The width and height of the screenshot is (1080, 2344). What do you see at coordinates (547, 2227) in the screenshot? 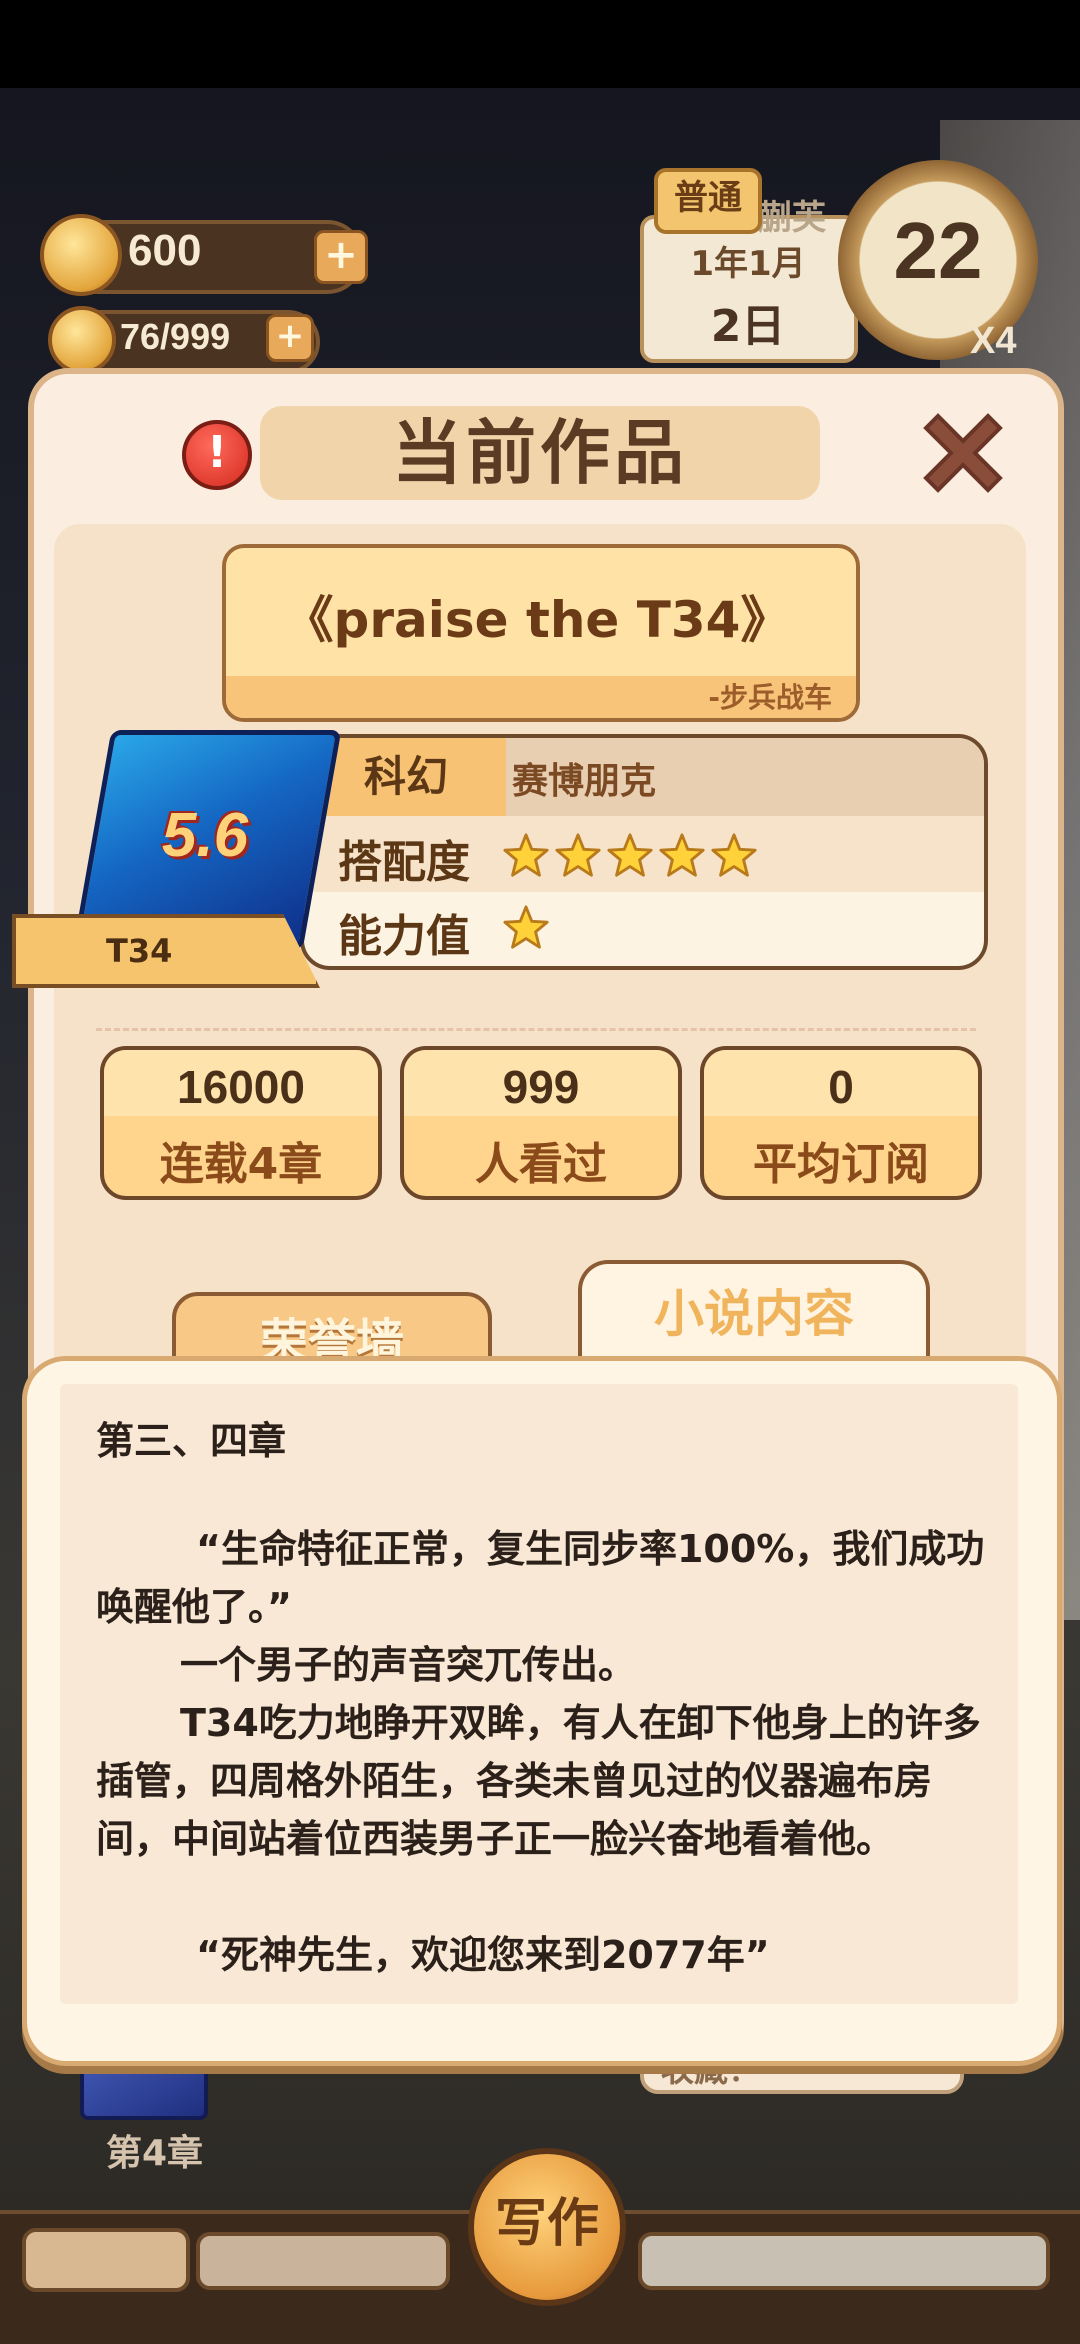
I see `write-button: 写作` at bounding box center [547, 2227].